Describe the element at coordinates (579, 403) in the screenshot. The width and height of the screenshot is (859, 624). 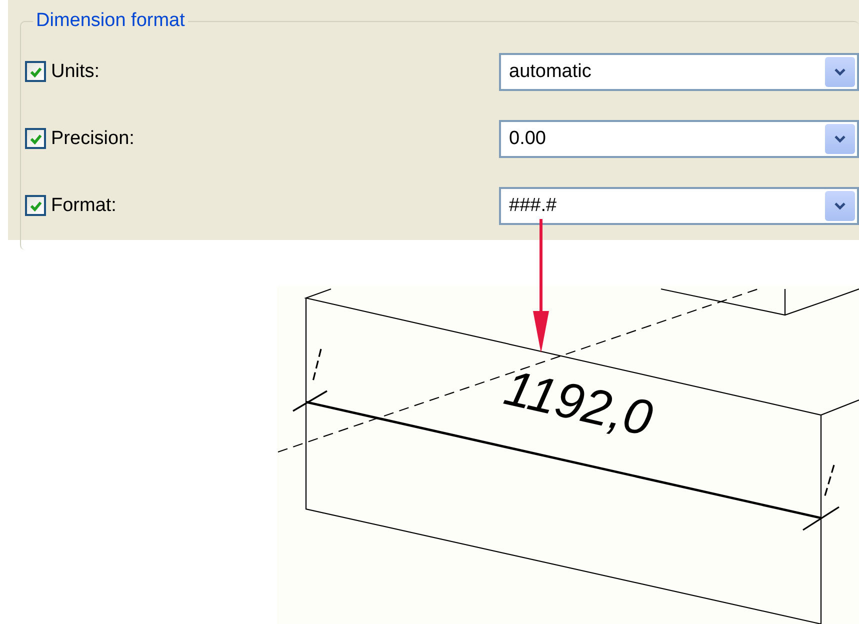
I see `dimension-value: 1192,0` at that location.